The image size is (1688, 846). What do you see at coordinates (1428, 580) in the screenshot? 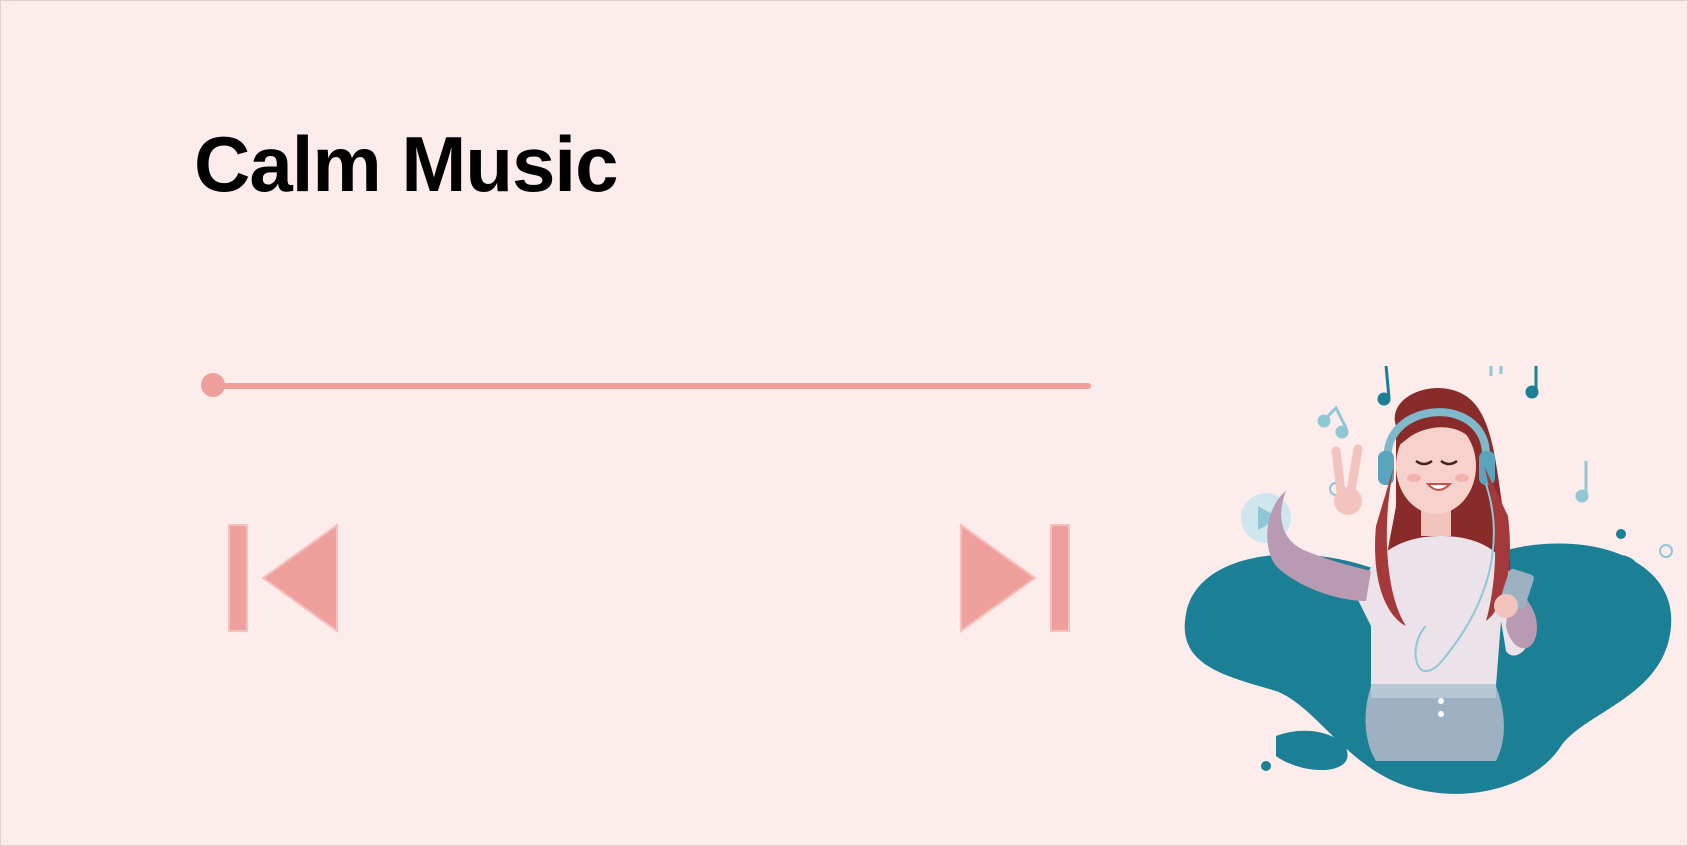
I see `girl-listening-music-illustration` at bounding box center [1428, 580].